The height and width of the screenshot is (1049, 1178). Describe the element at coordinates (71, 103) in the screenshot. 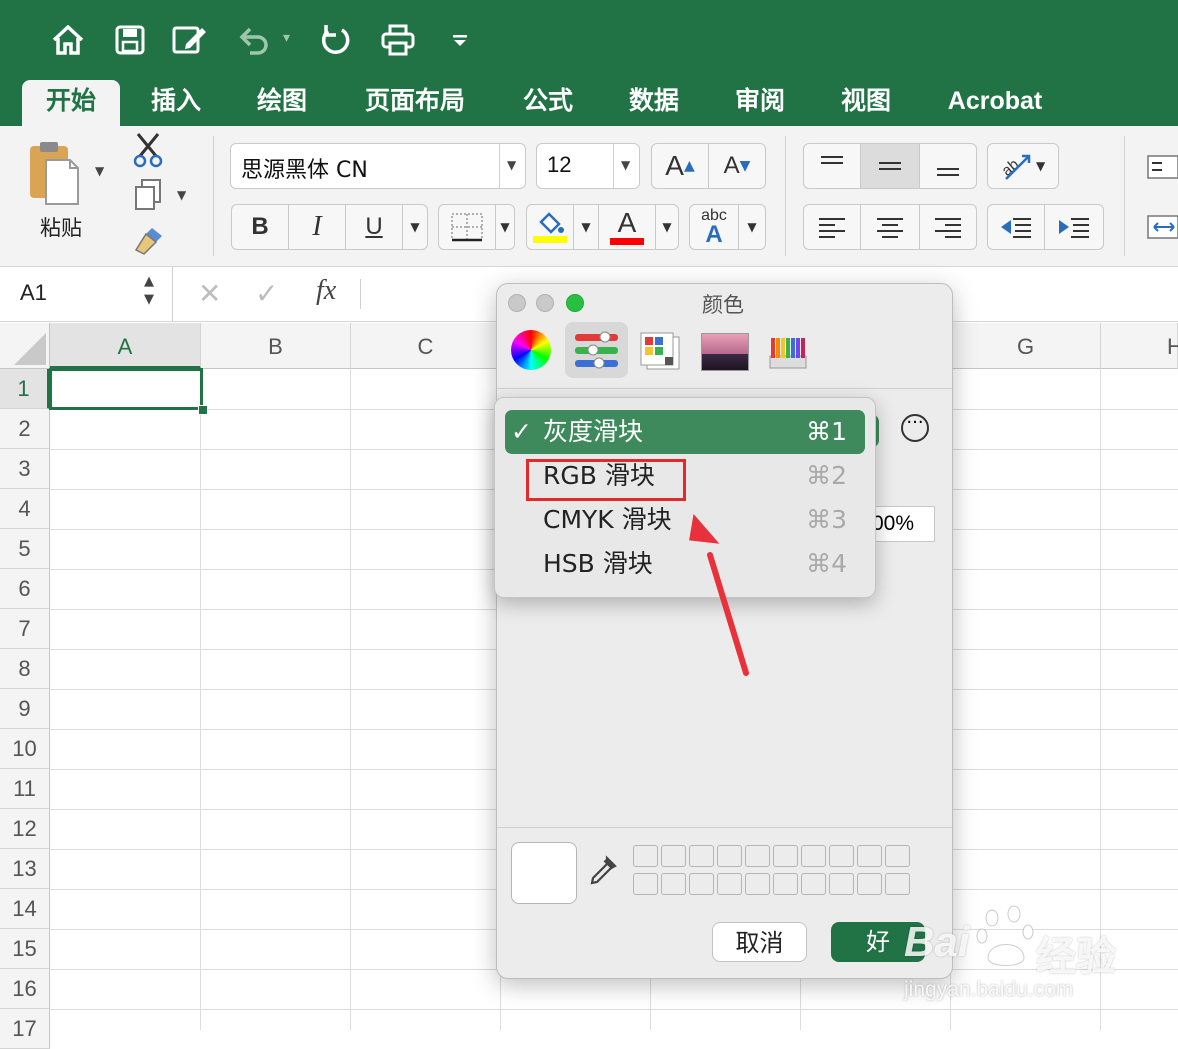

I see `tab-home: 开始` at that location.